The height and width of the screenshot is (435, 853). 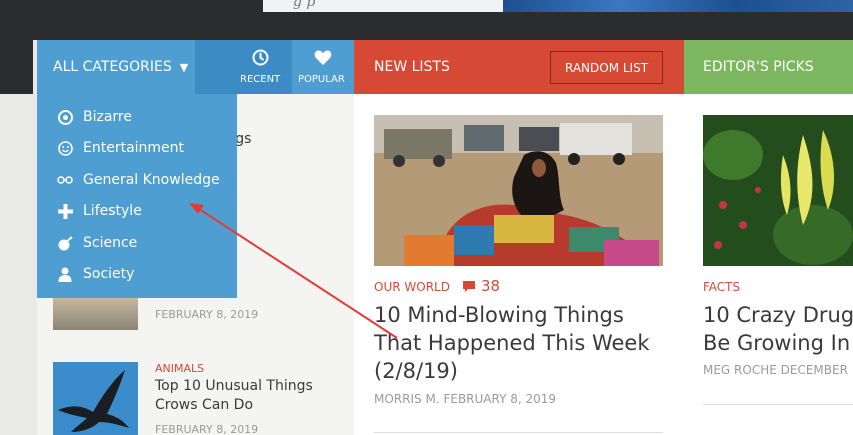 What do you see at coordinates (304, 5) in the screenshot?
I see `banner-script-text: g p` at bounding box center [304, 5].